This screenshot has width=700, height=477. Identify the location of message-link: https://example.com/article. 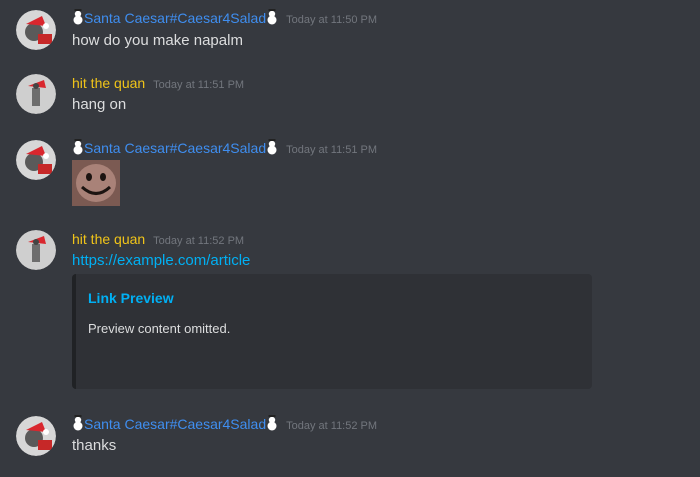
(161, 261).